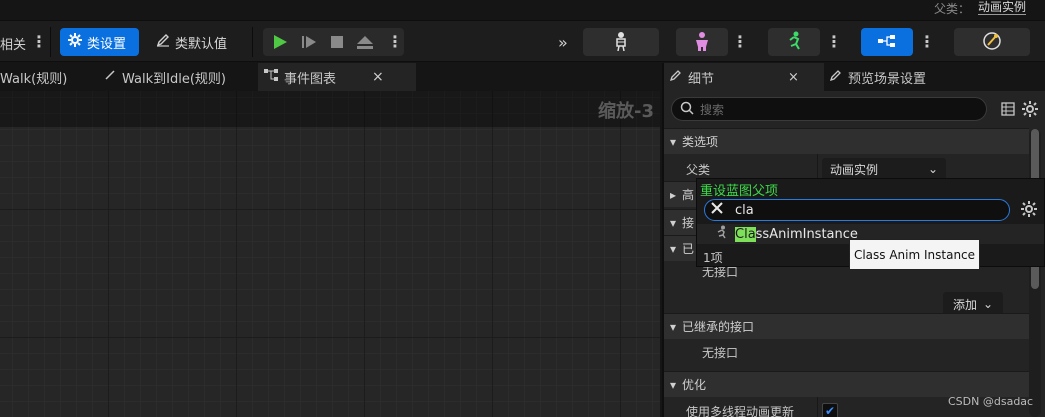 Image resolution: width=1045 pixels, height=417 pixels. I want to click on transition-icon, so click(110, 77).